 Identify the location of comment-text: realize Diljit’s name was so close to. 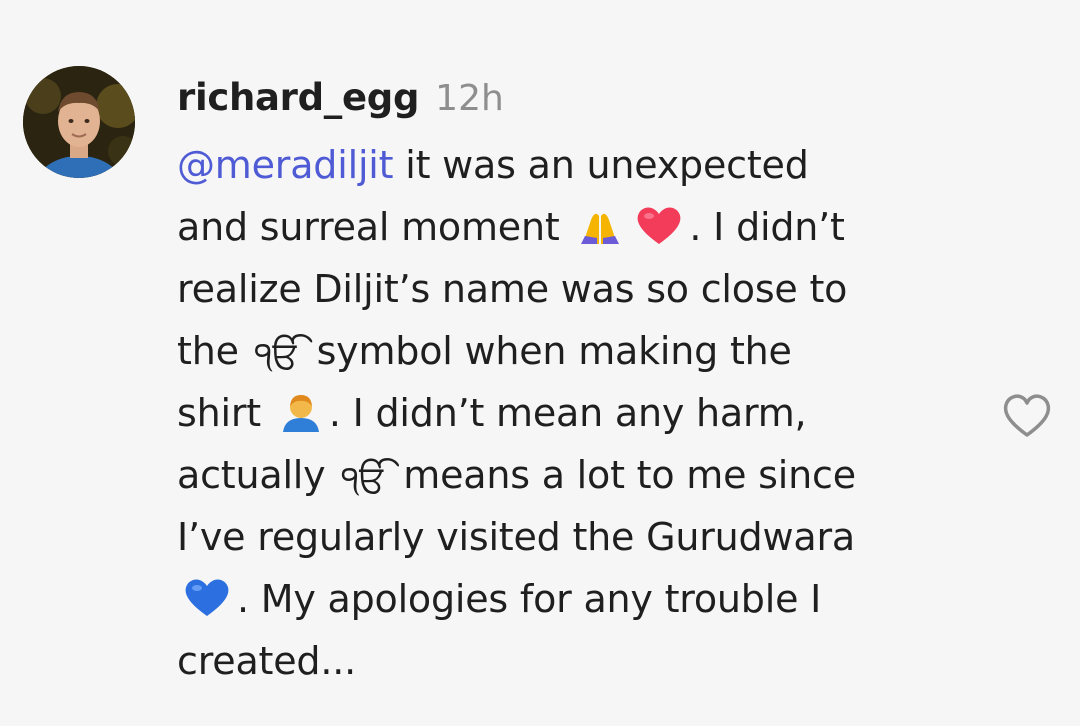
(512, 289).